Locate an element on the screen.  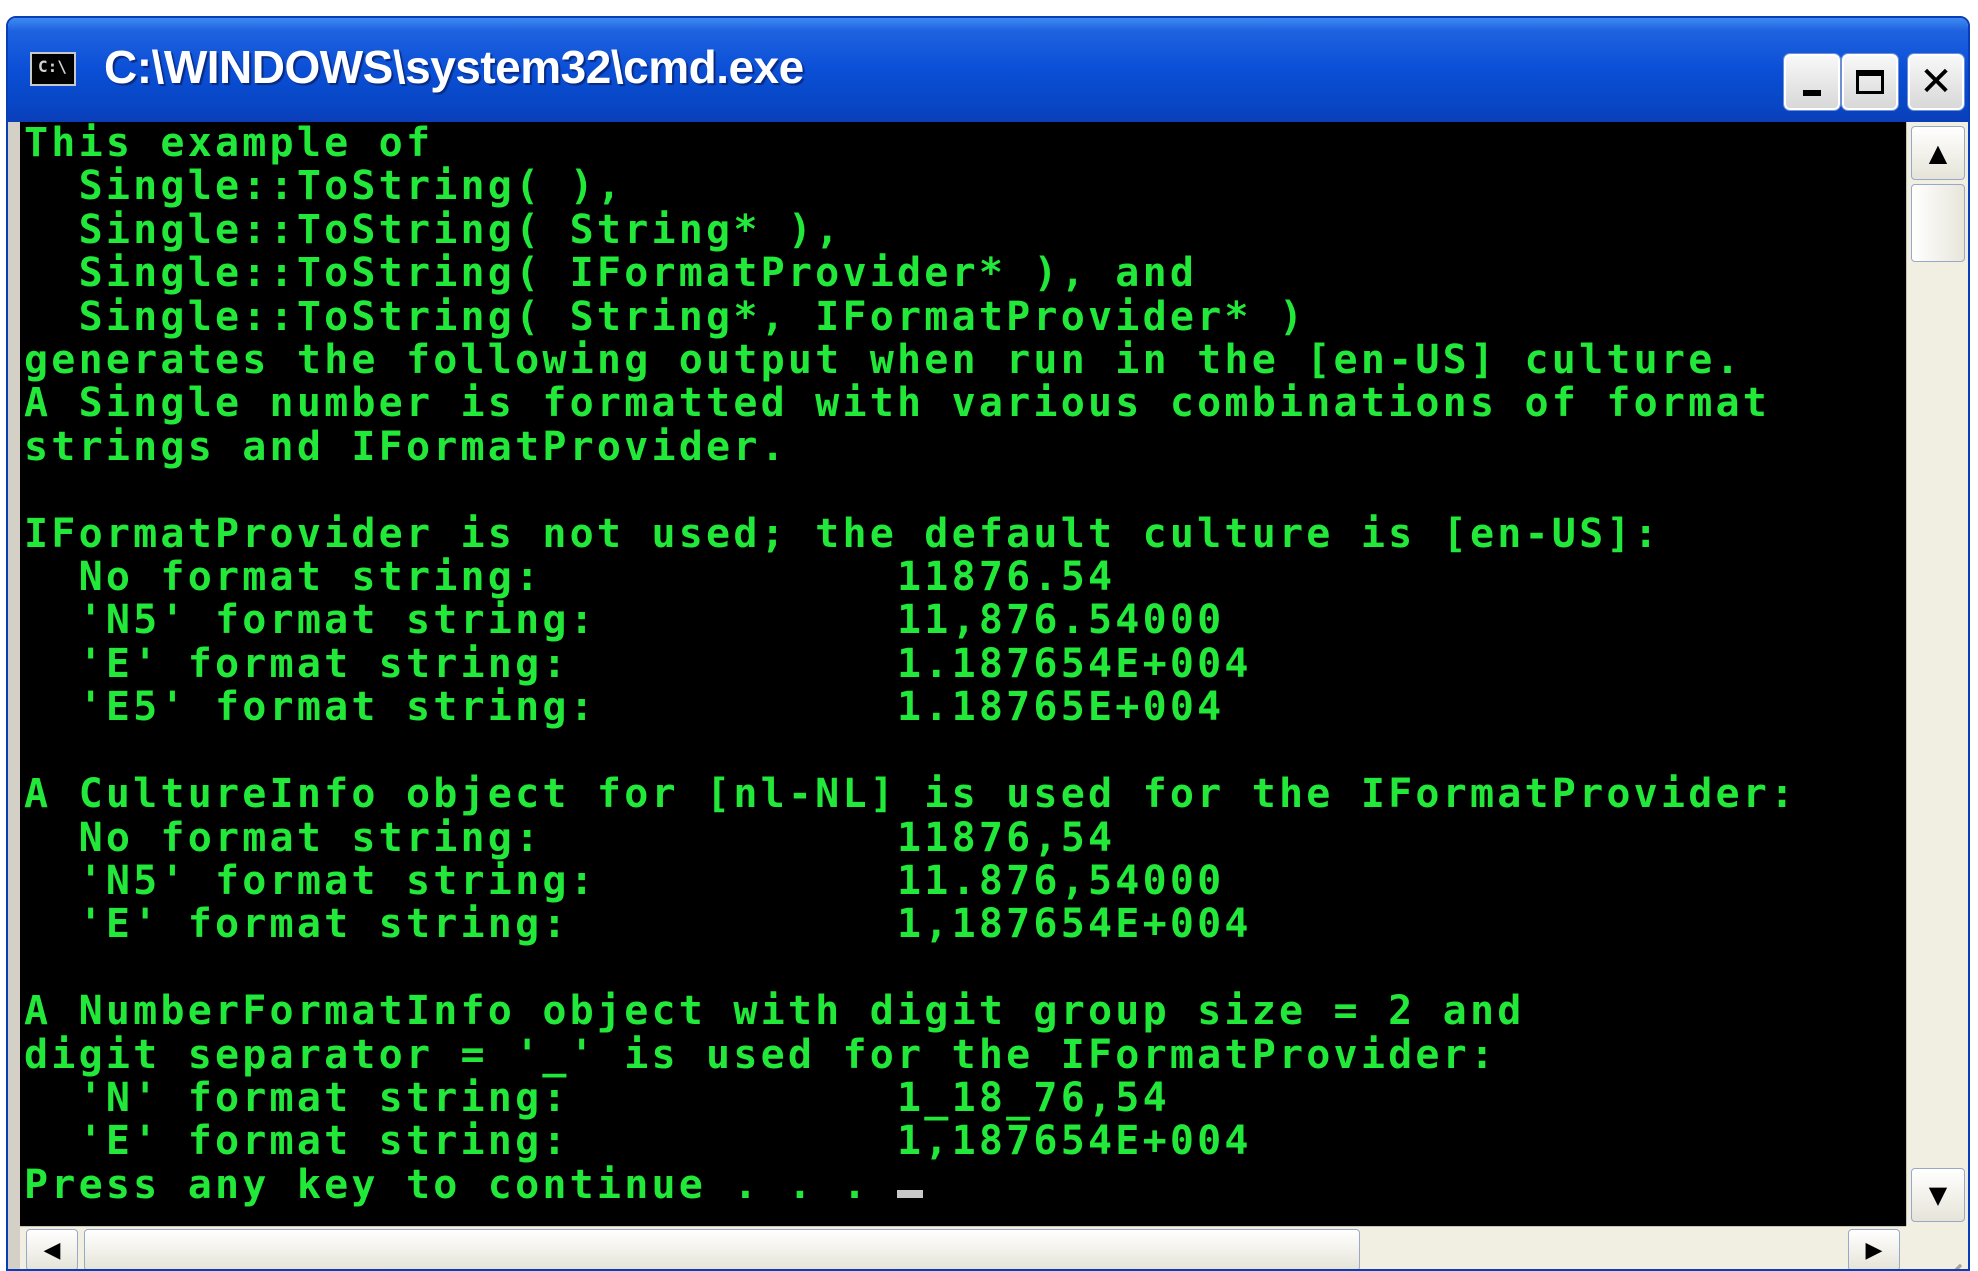
close-icon: ✕ is located at coordinates (1936, 82).